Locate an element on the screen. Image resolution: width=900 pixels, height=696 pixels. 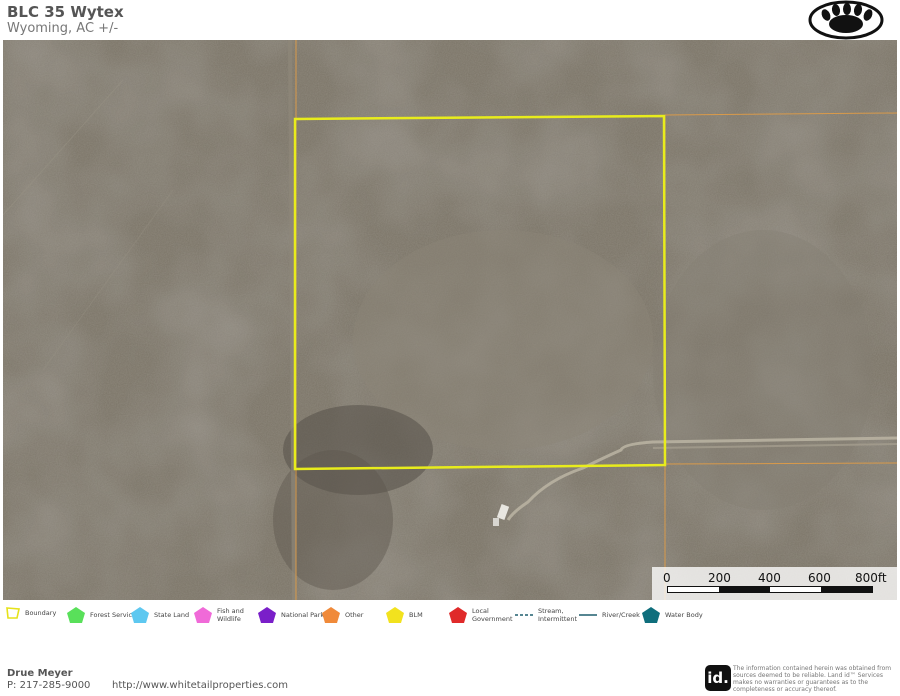
legend-label: Water Body is located at coordinates (684, 615).